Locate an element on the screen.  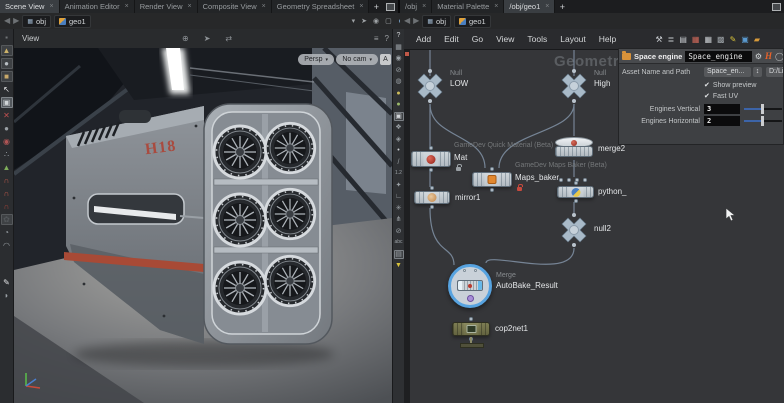
hand-tool-icon: ✦ is located at coordinates (399, 185).